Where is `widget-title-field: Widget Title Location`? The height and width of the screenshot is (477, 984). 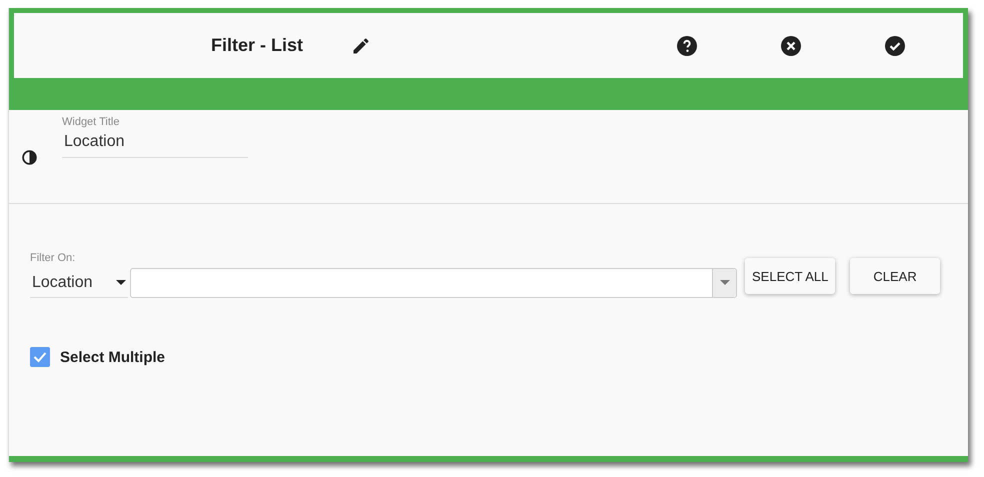 widget-title-field: Widget Title Location is located at coordinates (155, 137).